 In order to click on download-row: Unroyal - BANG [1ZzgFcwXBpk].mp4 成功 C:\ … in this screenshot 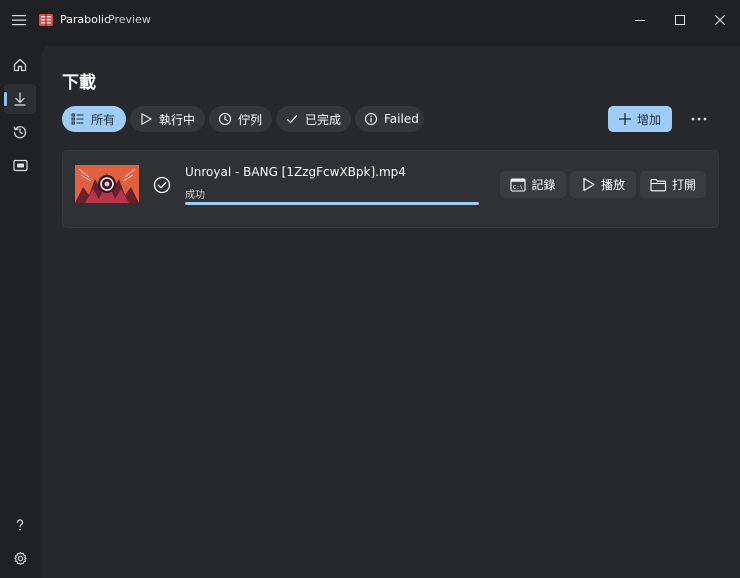, I will do `click(390, 189)`.